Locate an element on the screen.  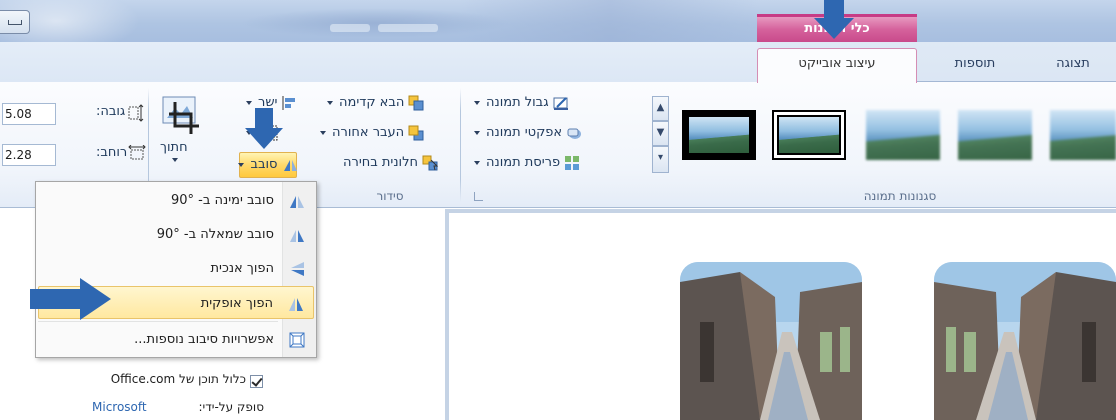
menu-item-label: סובב ימינה ב- 90° is located at coordinates (222, 200).